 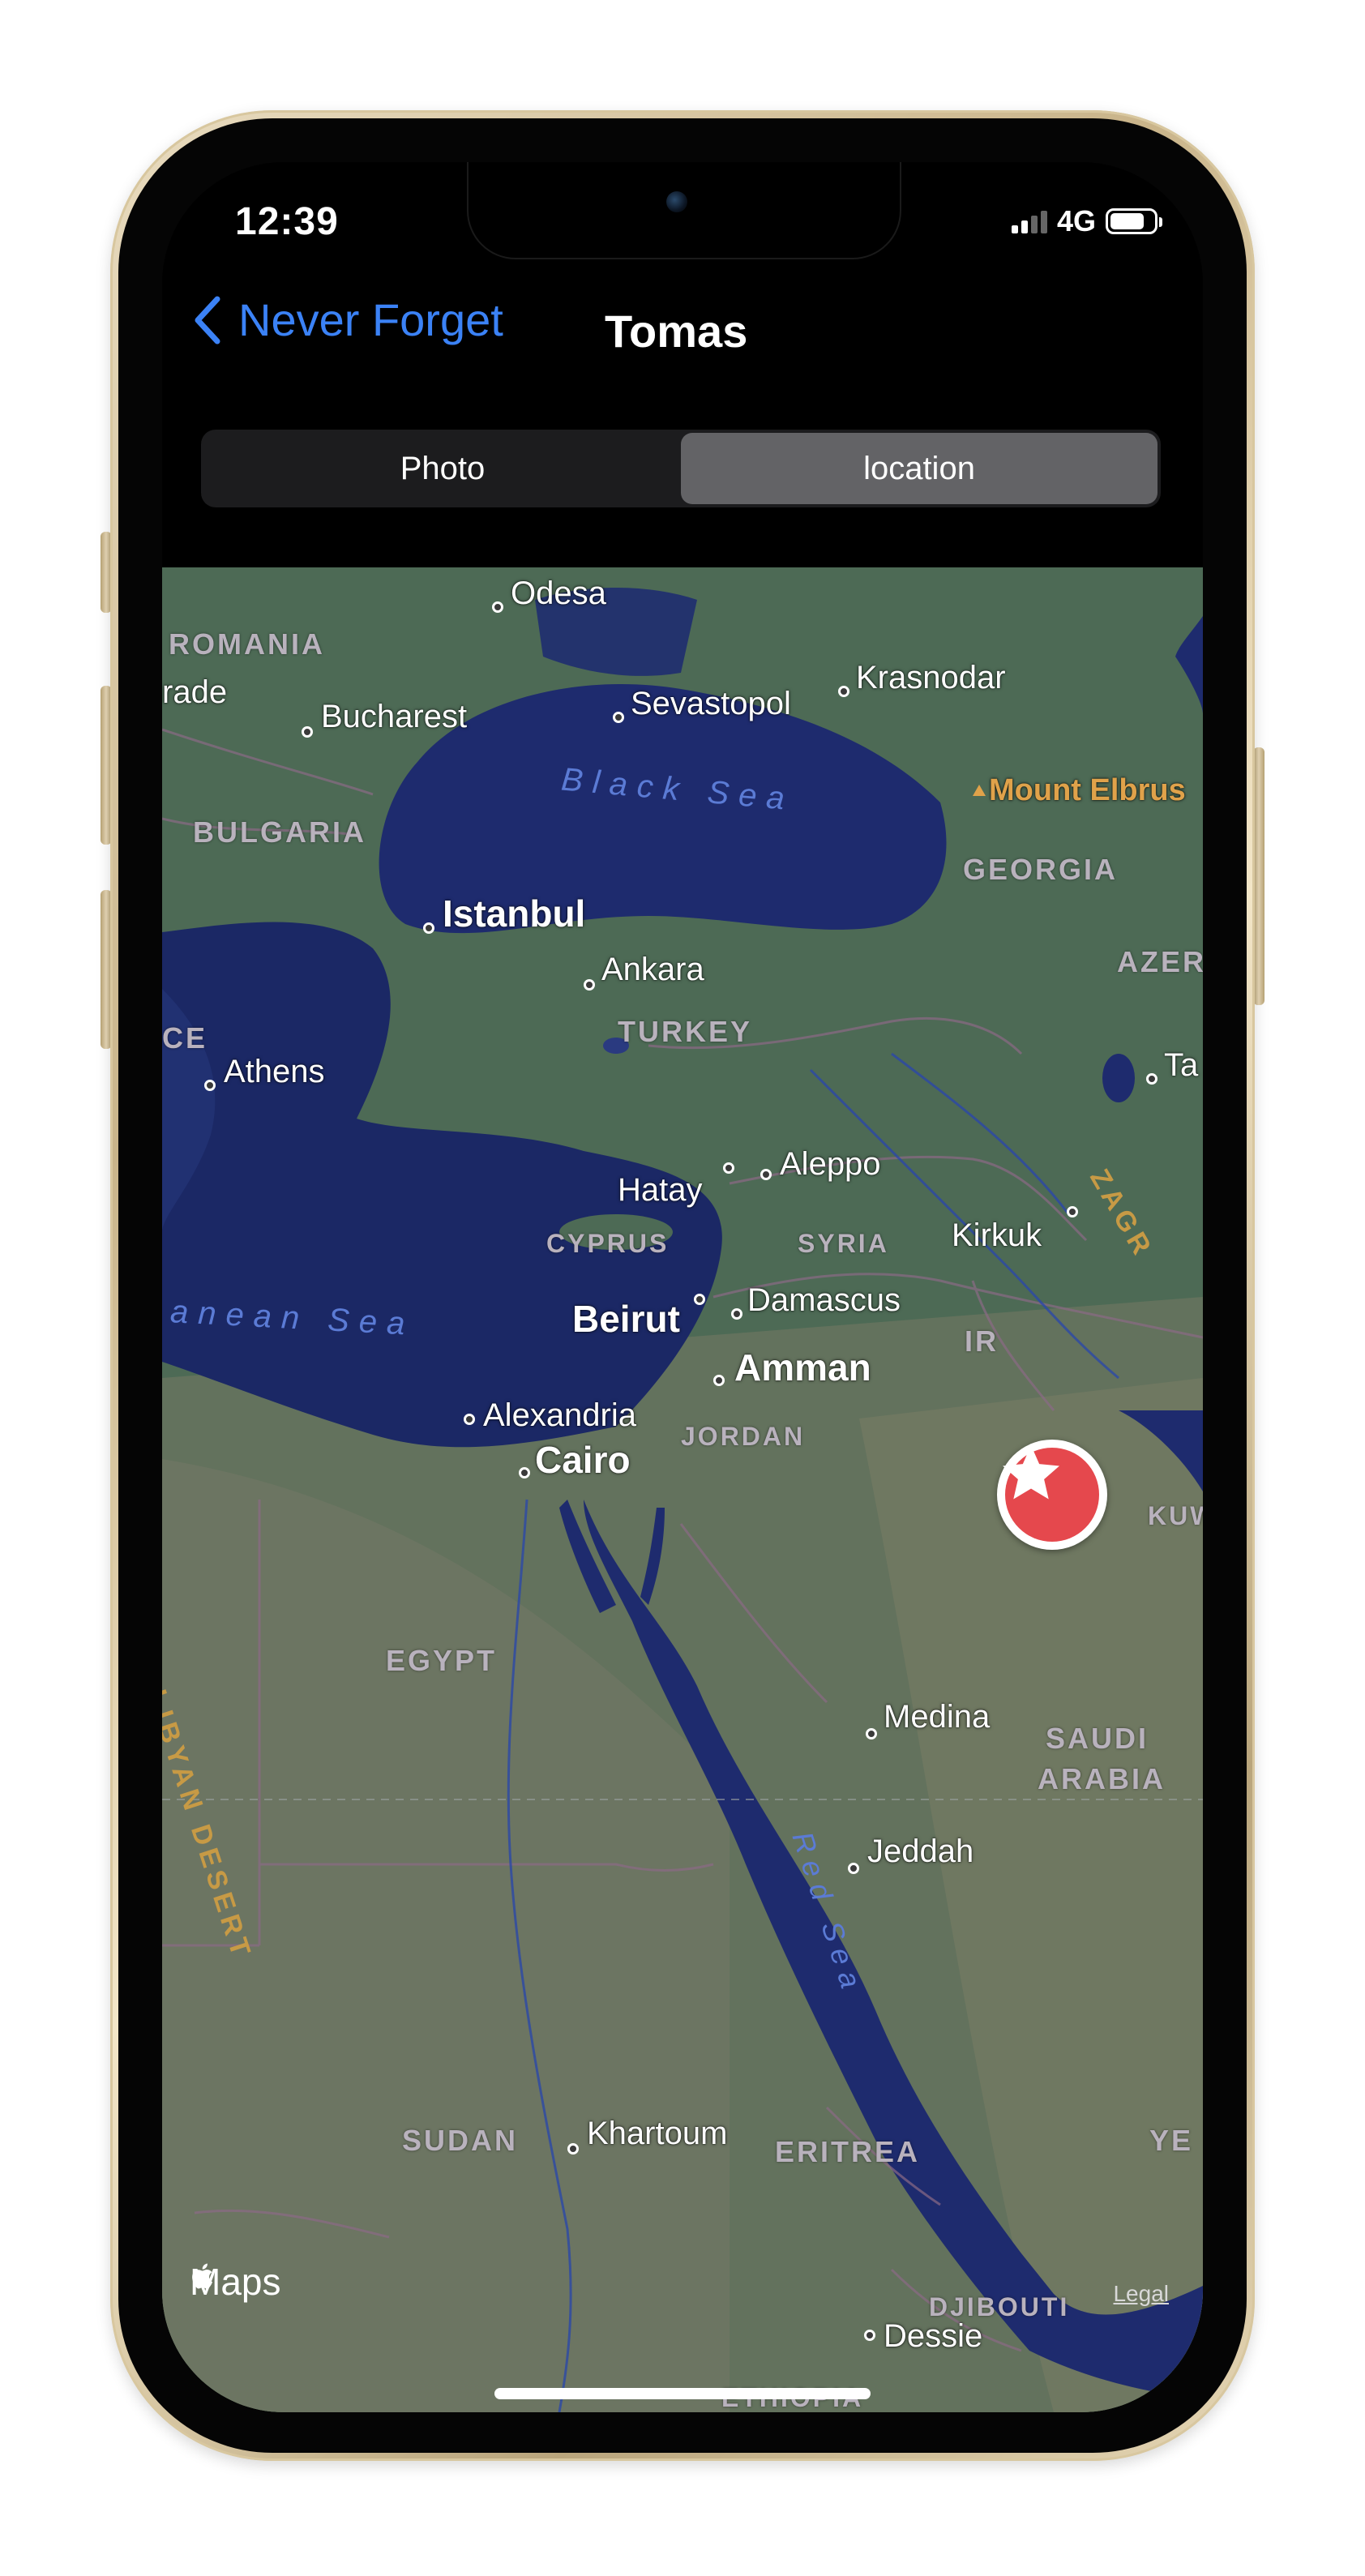 What do you see at coordinates (802, 1367) in the screenshot?
I see `city-label-amman: Amman` at bounding box center [802, 1367].